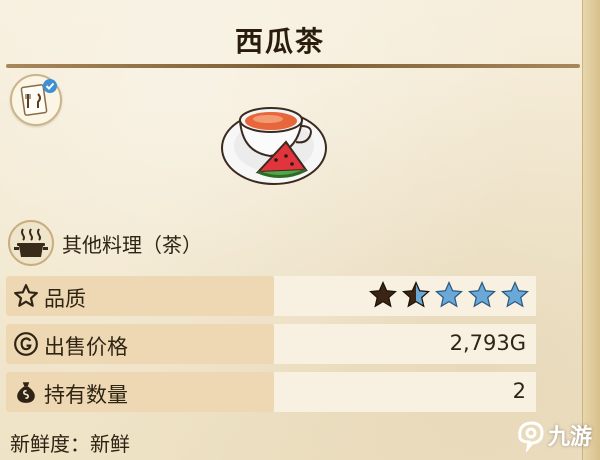 The image size is (600, 460). I want to click on dish-category: 其他料理（茶）, so click(288, 243).